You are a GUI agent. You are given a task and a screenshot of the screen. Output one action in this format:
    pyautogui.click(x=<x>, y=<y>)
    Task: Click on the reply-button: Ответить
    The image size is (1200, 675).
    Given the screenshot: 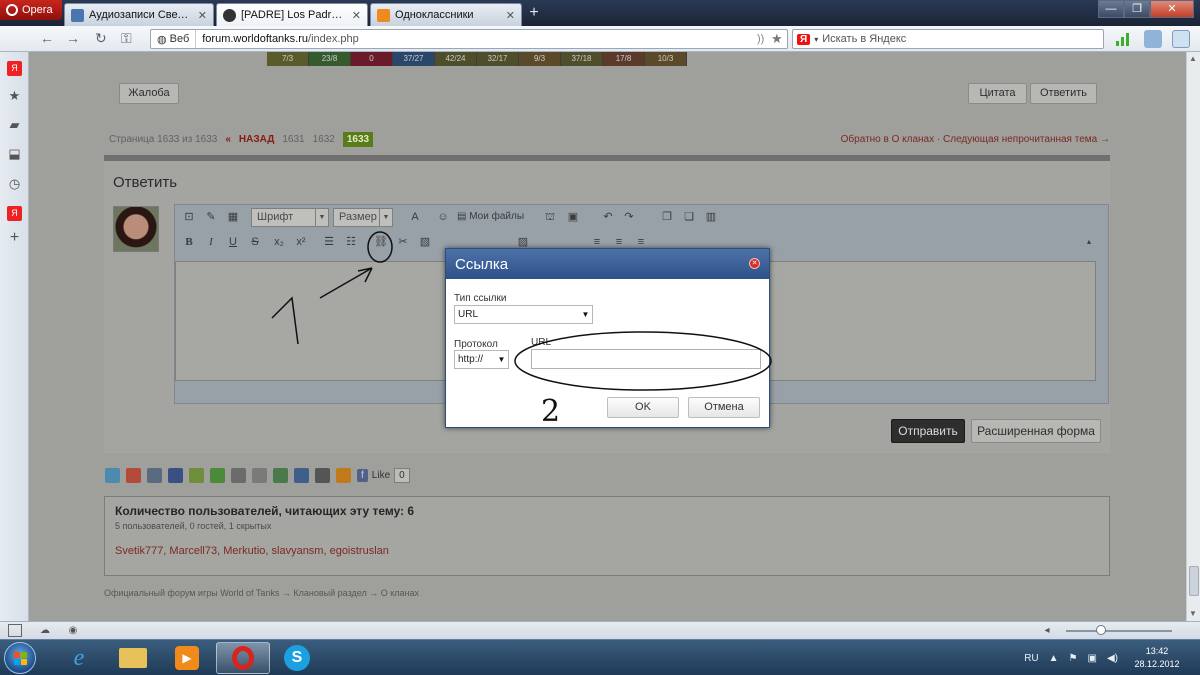 What is the action you would take?
    pyautogui.click(x=1063, y=93)
    